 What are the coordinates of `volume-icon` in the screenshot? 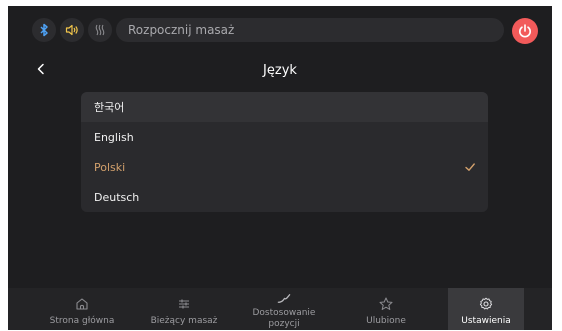 It's located at (71, 30).